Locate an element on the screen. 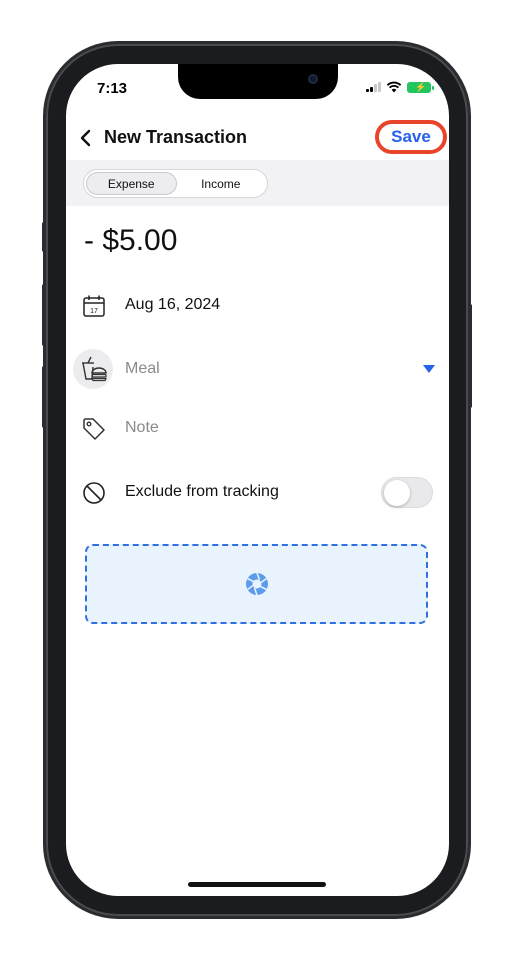  status-time: 7:13 is located at coordinates (112, 88).